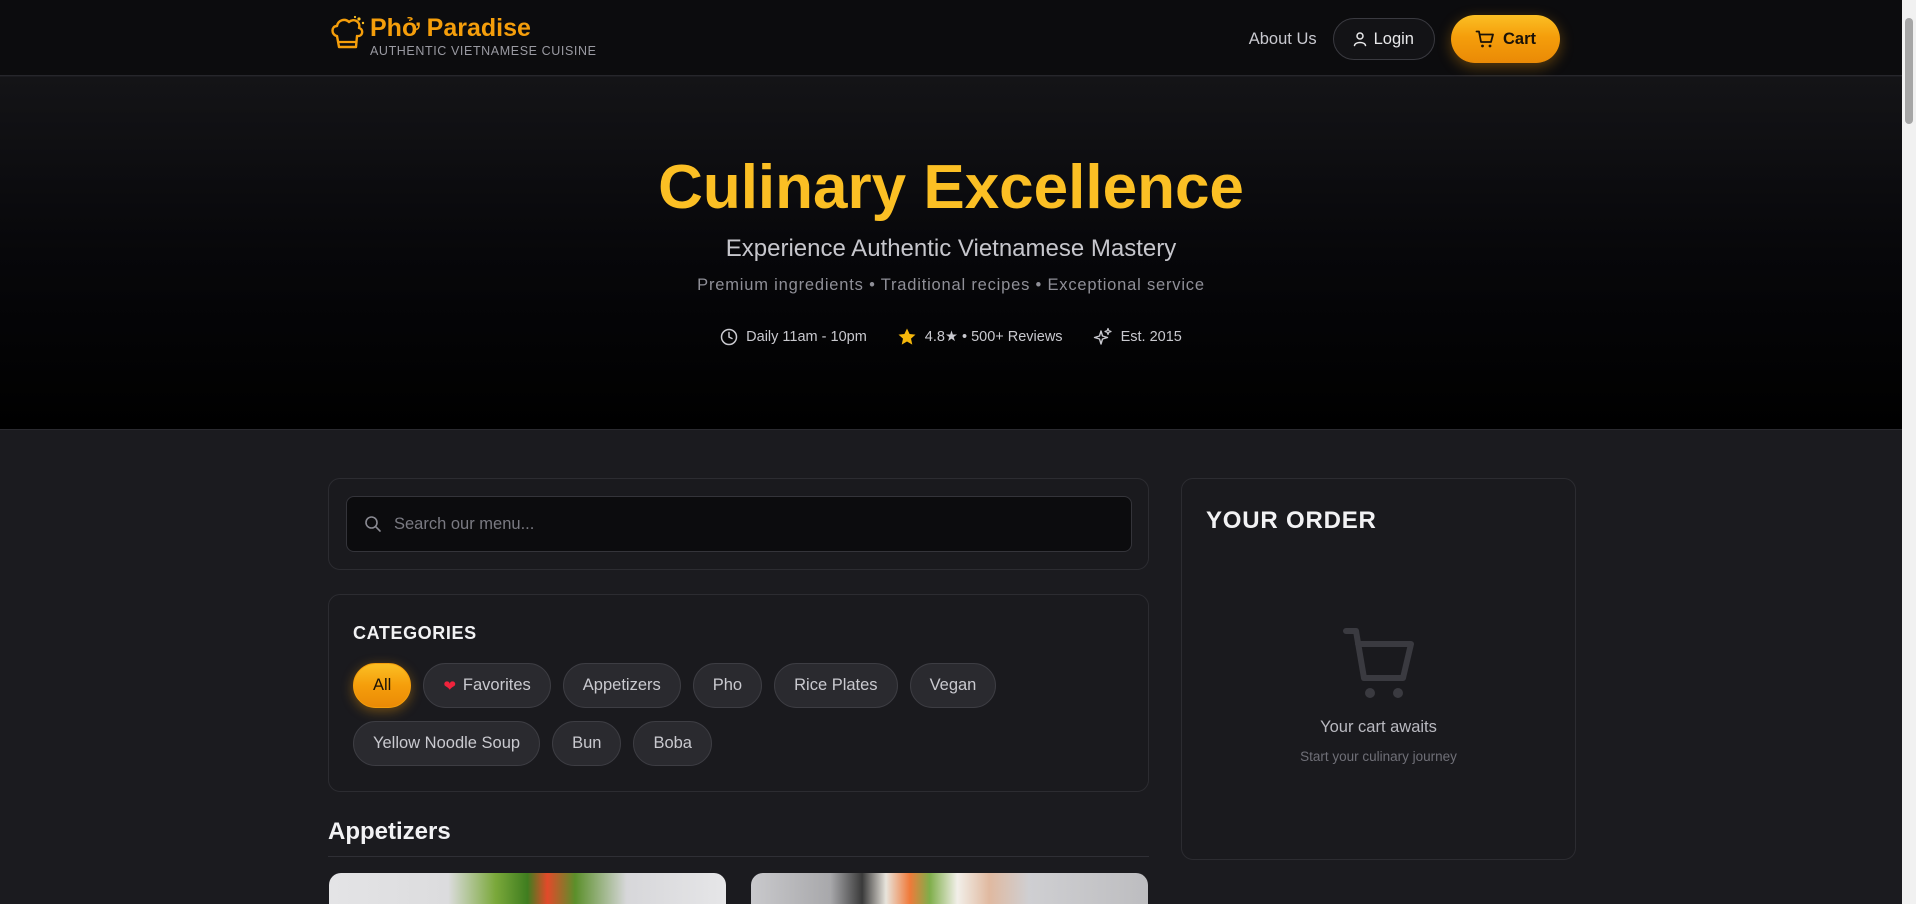 The width and height of the screenshot is (1916, 904). What do you see at coordinates (449, 686) in the screenshot?
I see `heart-icon: ❤` at bounding box center [449, 686].